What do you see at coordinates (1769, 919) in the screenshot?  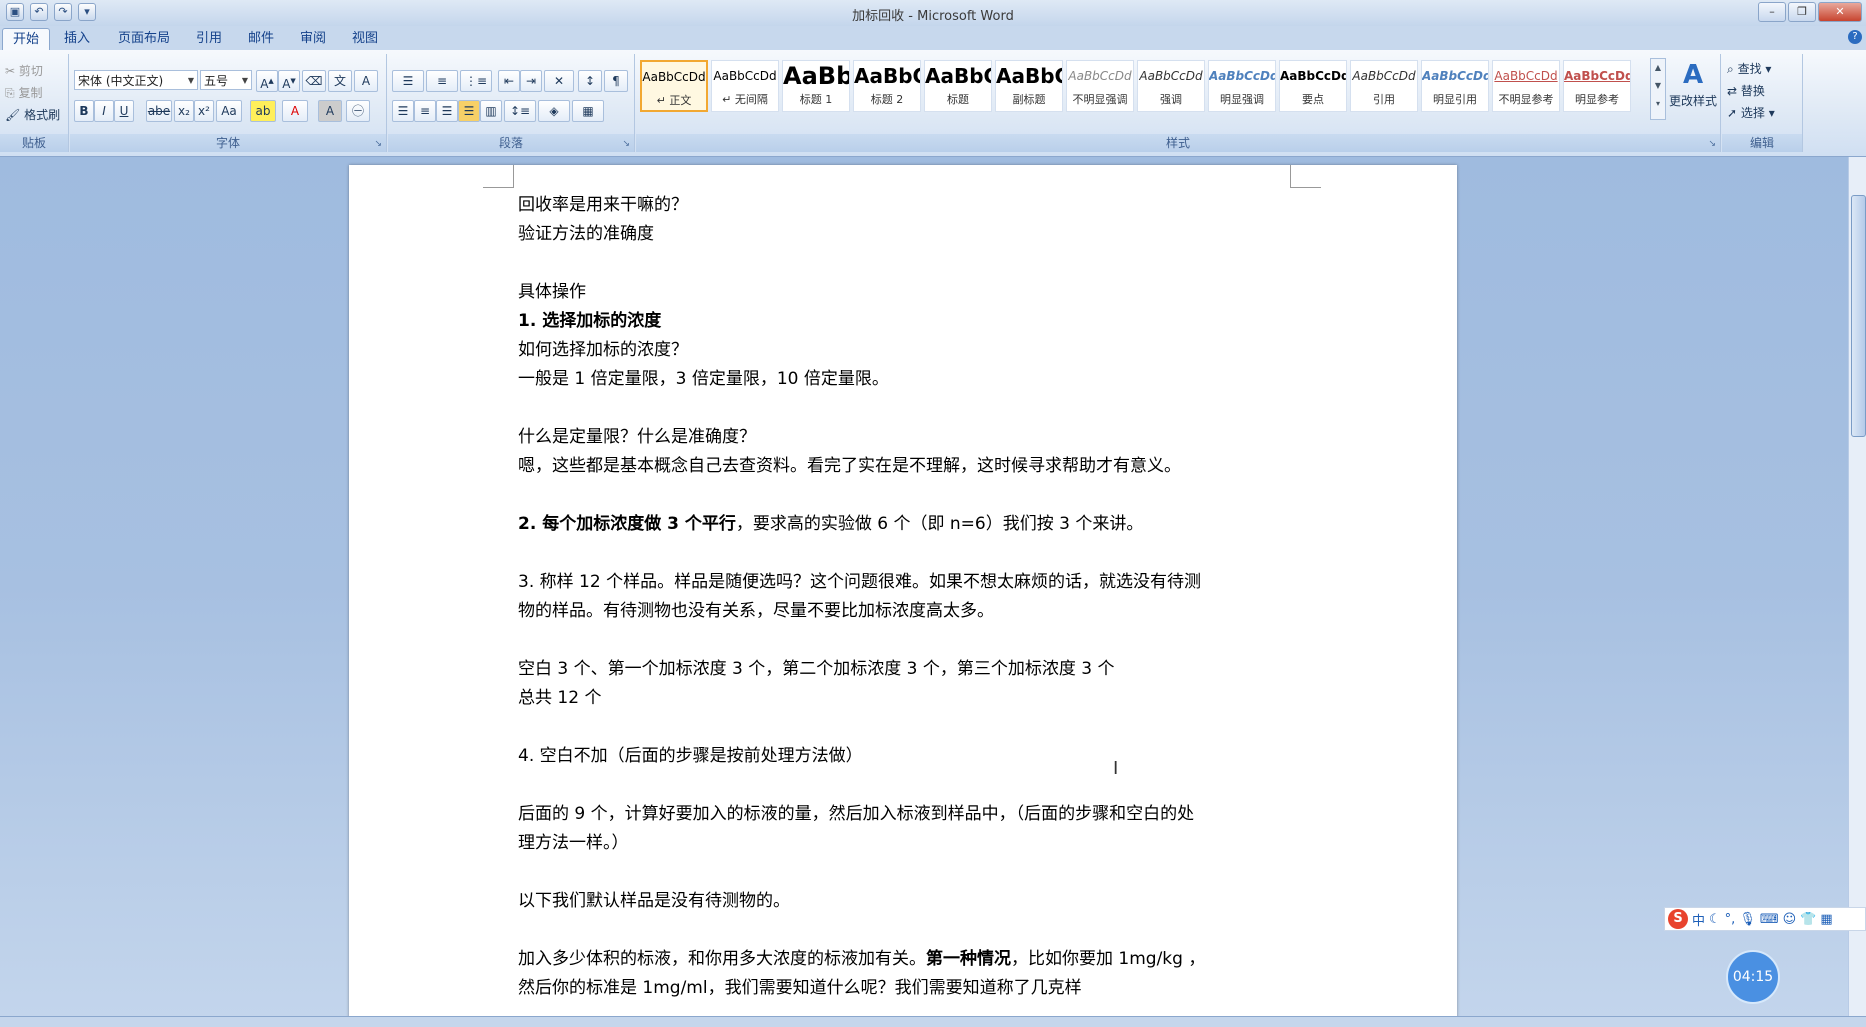 I see `keyboard-icon: ⌨` at bounding box center [1769, 919].